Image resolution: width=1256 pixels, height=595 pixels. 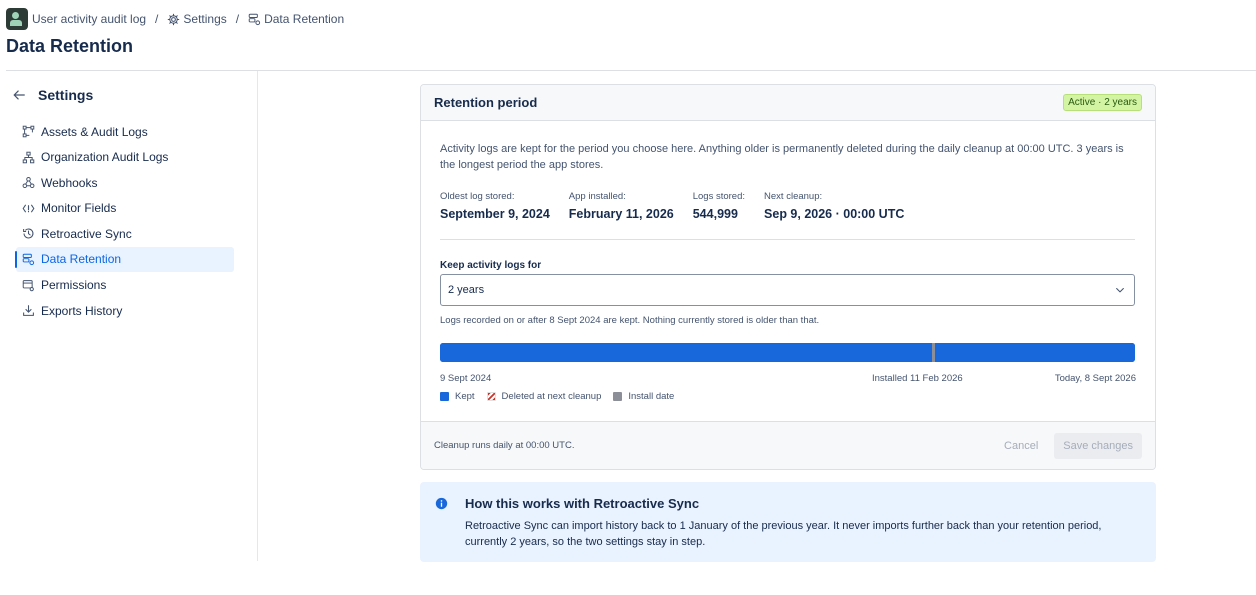 What do you see at coordinates (715, 214) in the screenshot?
I see `stat-value: 544,999` at bounding box center [715, 214].